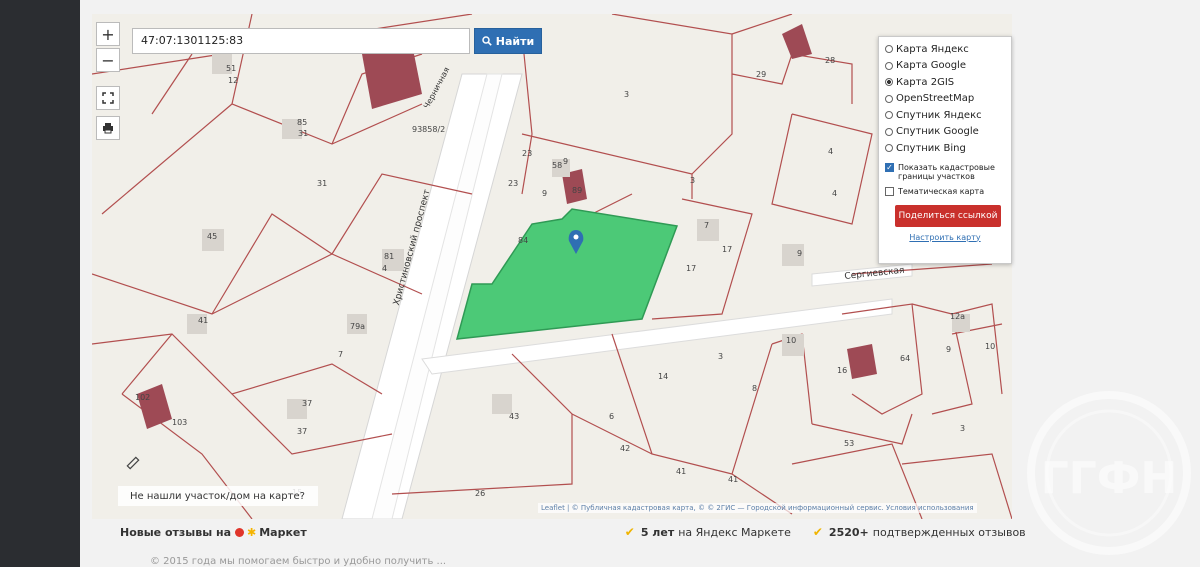 The image size is (1200, 567). I want to click on radio-bing-sat, so click(889, 148).